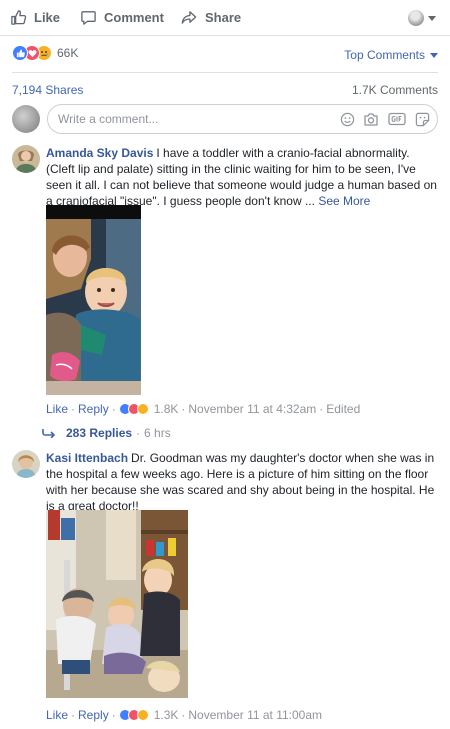  Describe the element at coordinates (255, 715) in the screenshot. I see `comment-timestamp: November 11 at 11:00am` at that location.